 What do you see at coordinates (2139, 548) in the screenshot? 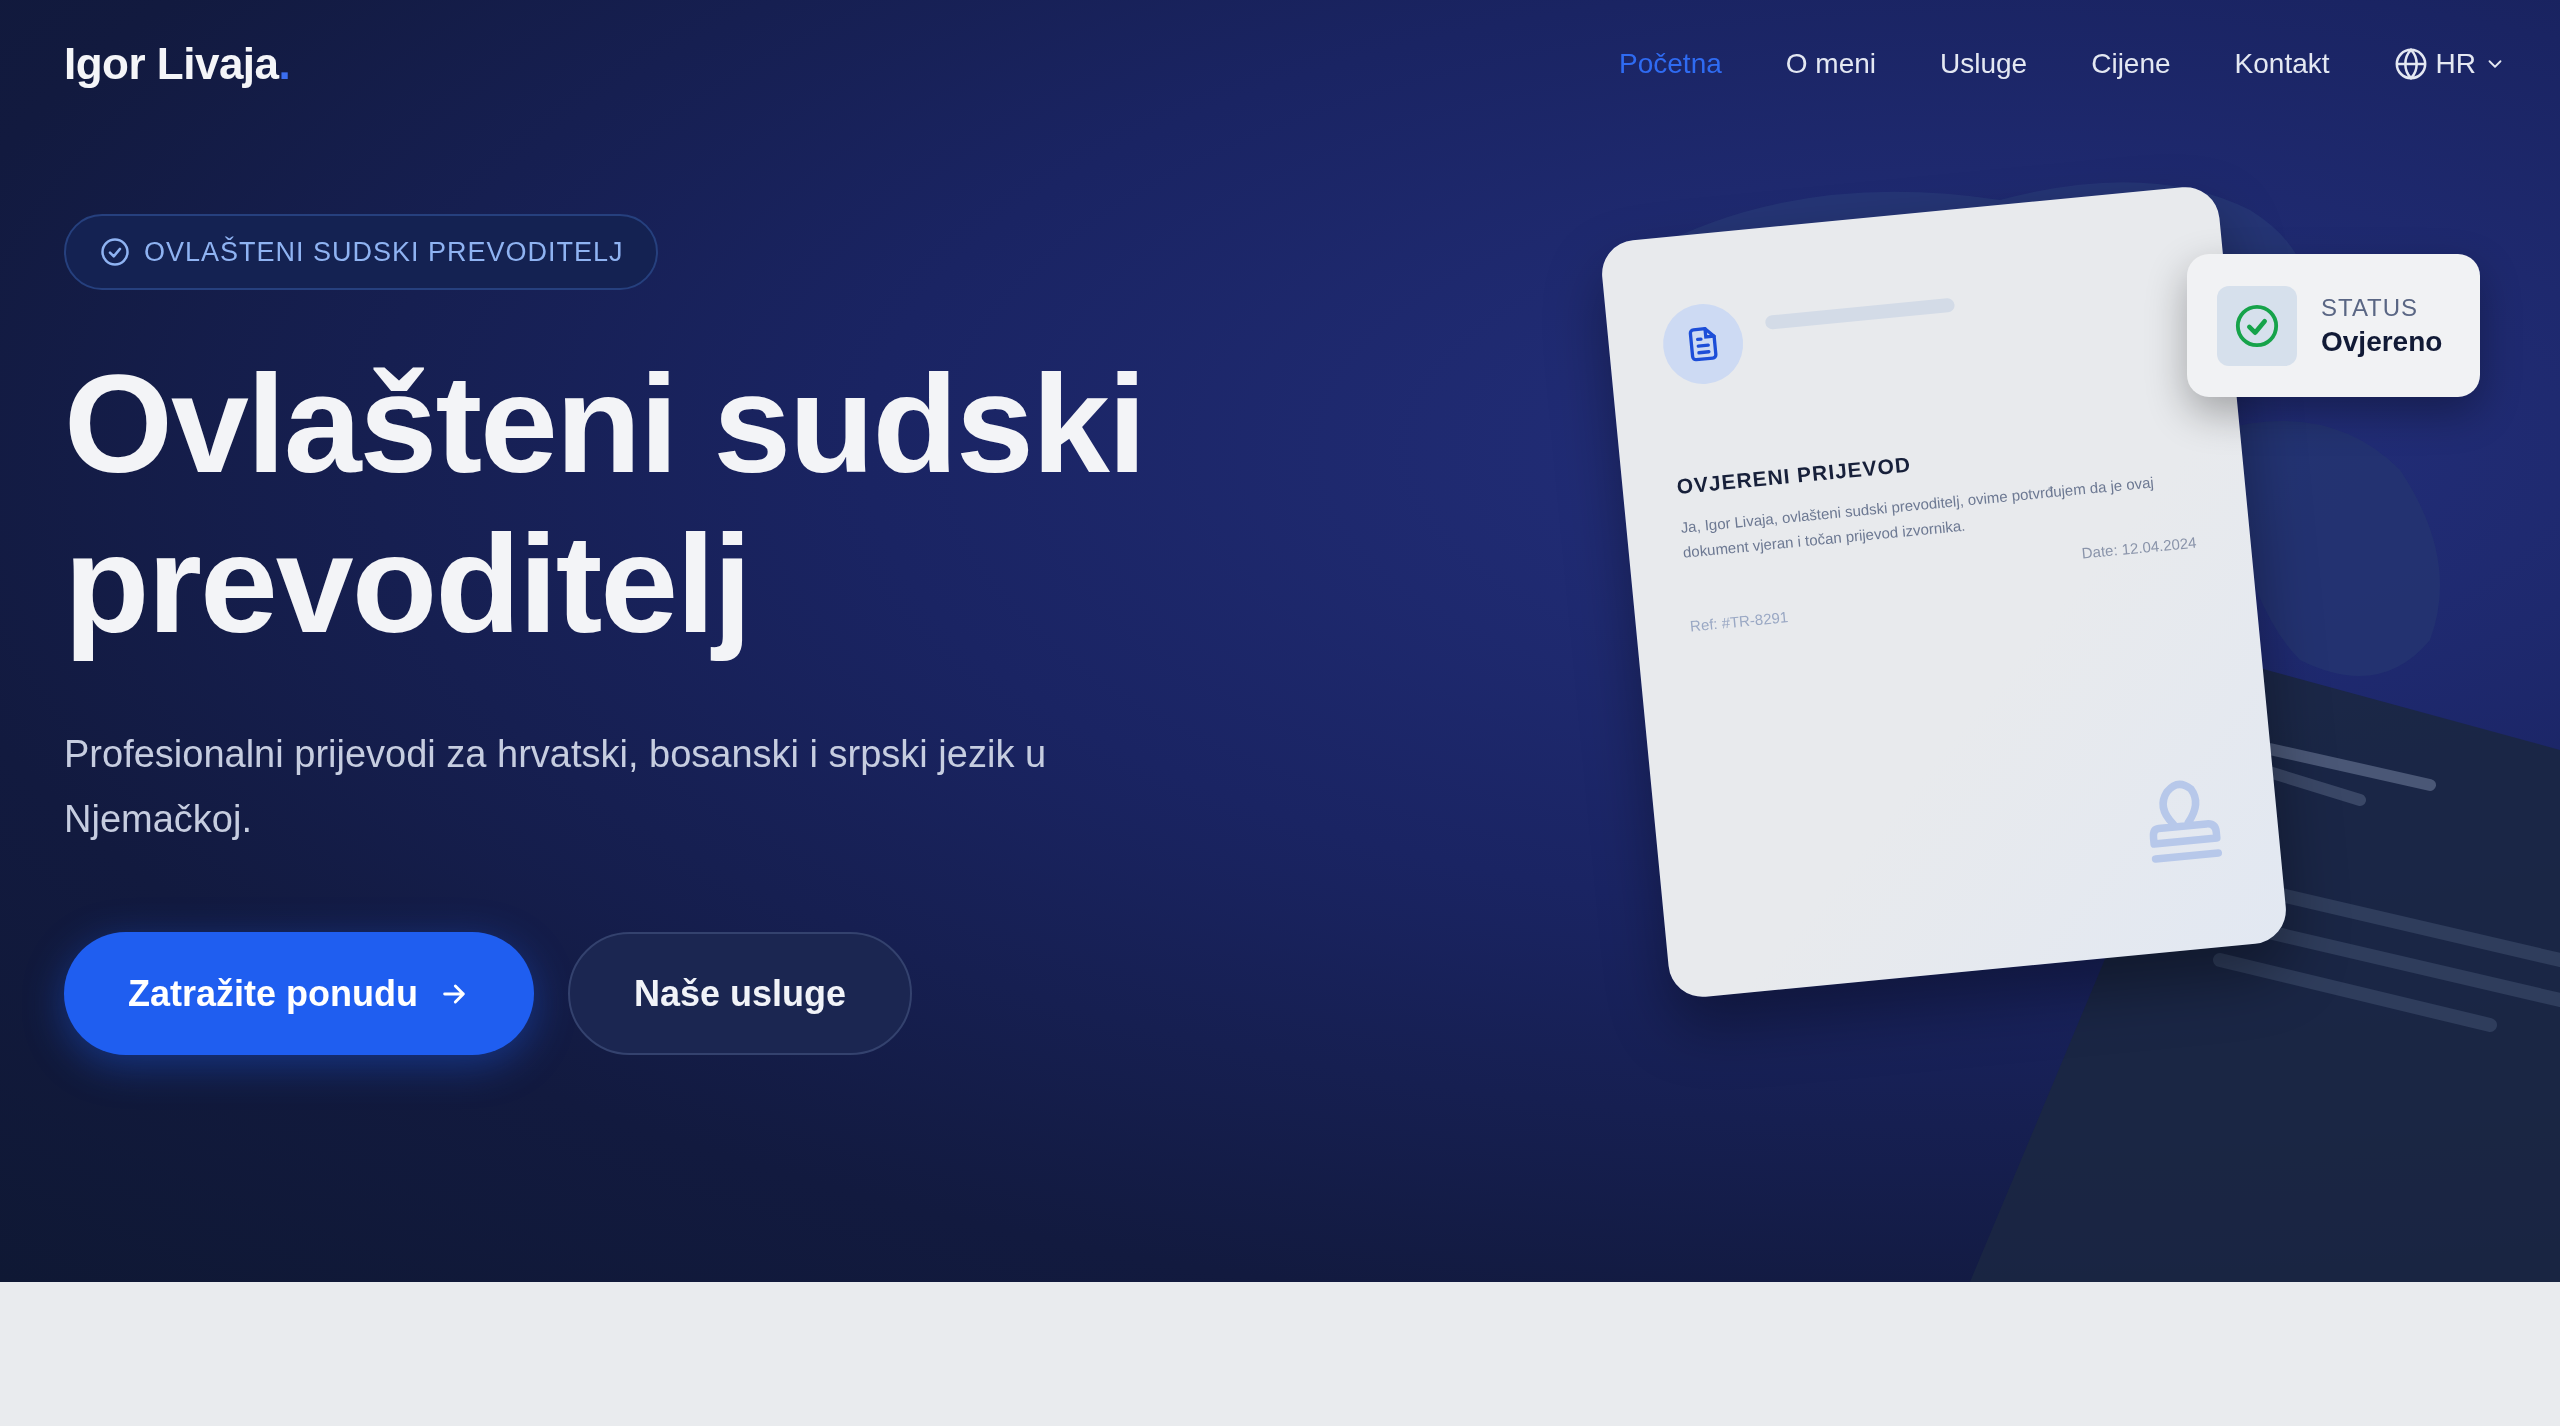
I see `document-date: Date: 12.04.2024` at bounding box center [2139, 548].